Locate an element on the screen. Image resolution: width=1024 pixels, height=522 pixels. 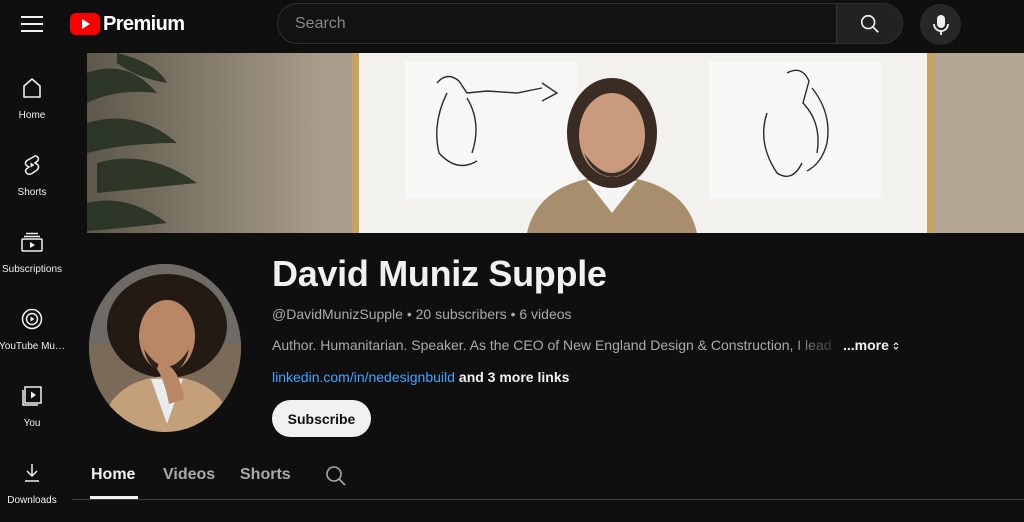
description-more-button: ...more is located at coordinates (871, 345).